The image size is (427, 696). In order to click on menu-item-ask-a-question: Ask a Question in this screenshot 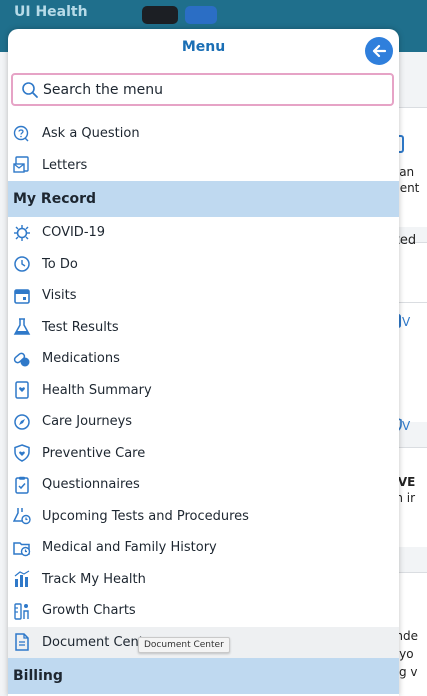, I will do `click(203, 134)`.